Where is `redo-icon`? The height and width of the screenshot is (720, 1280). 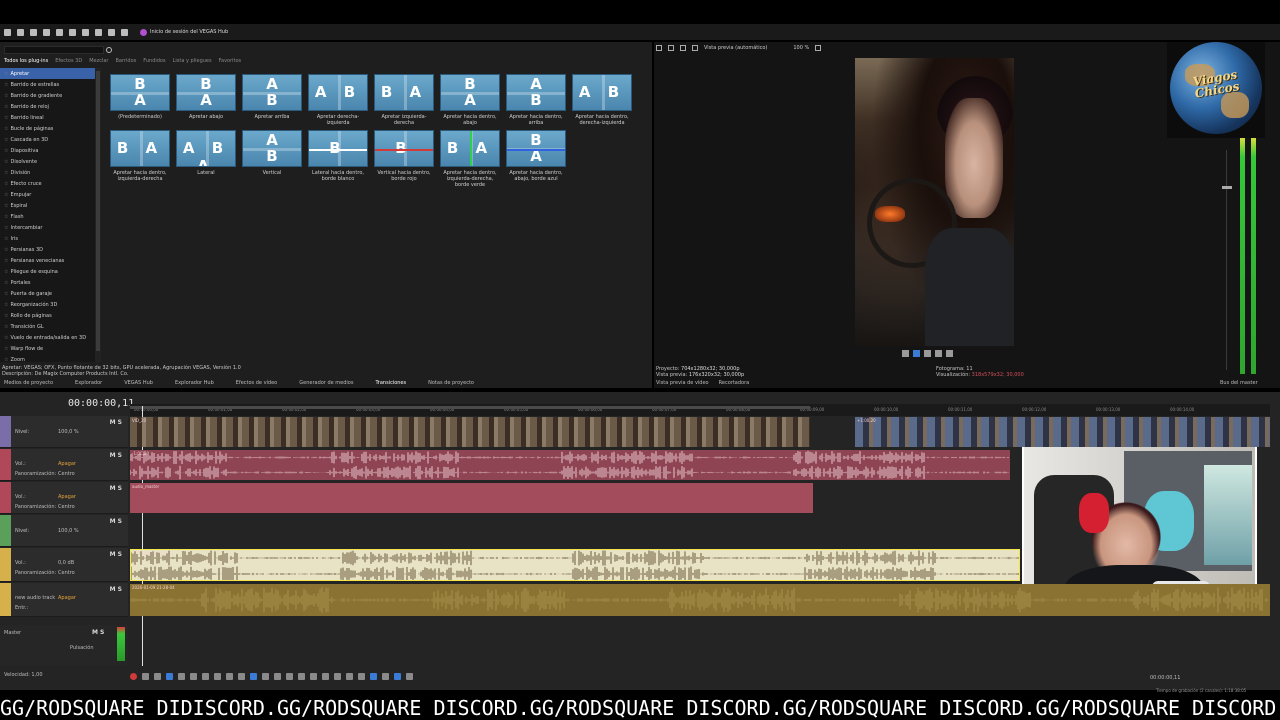
redo-icon is located at coordinates (124, 32).